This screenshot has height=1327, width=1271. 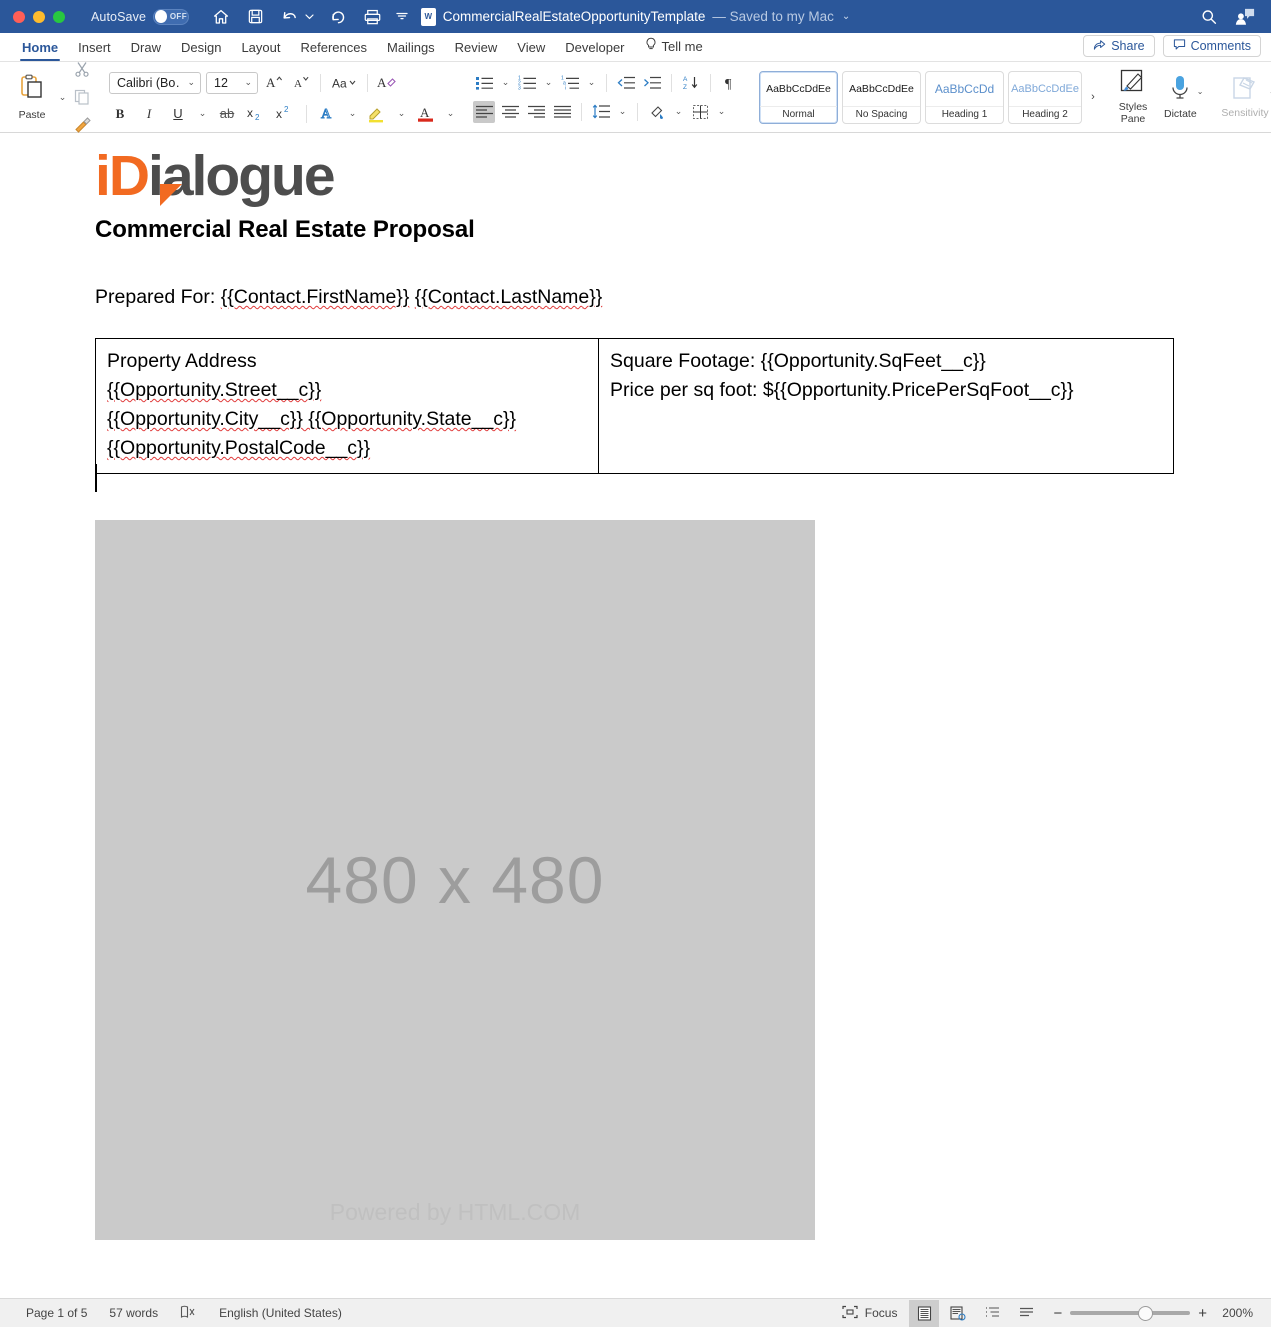 I want to click on underline-button: U, so click(x=178, y=114).